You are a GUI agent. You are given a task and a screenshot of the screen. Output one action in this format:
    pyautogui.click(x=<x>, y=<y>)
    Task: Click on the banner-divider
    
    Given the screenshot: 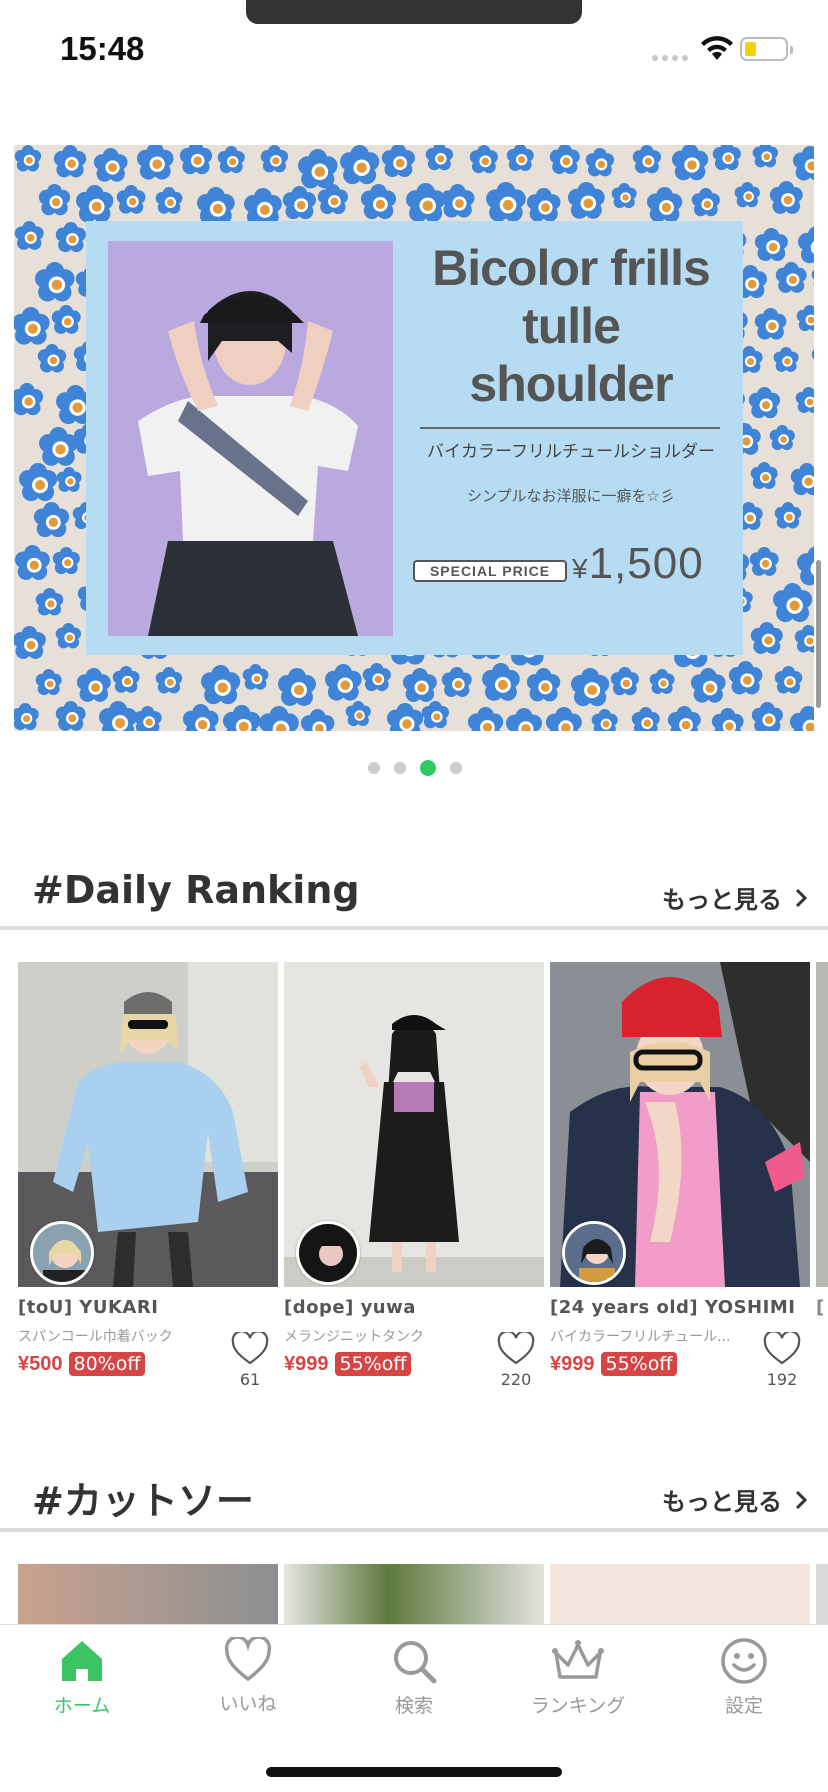 What is the action you would take?
    pyautogui.click(x=570, y=428)
    